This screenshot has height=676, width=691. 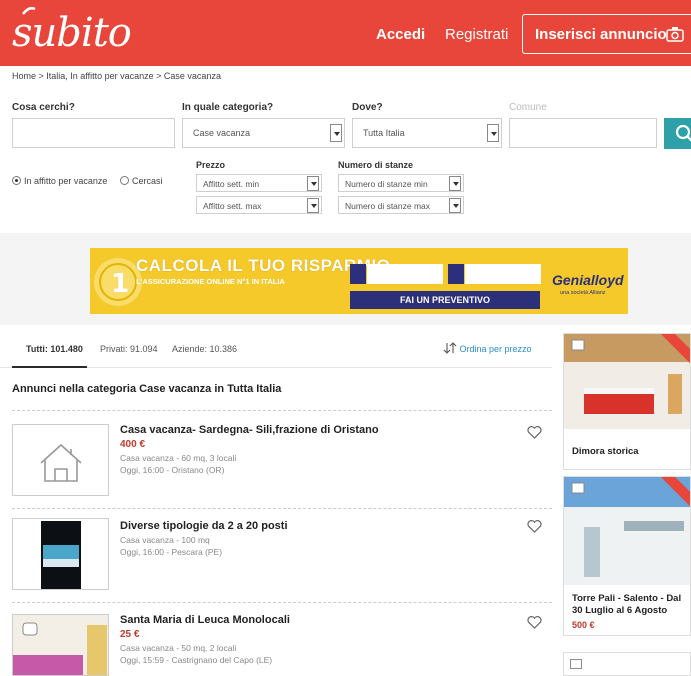 What do you see at coordinates (388, 206) in the screenshot?
I see `rooms-max-value: Numero di stanze max` at bounding box center [388, 206].